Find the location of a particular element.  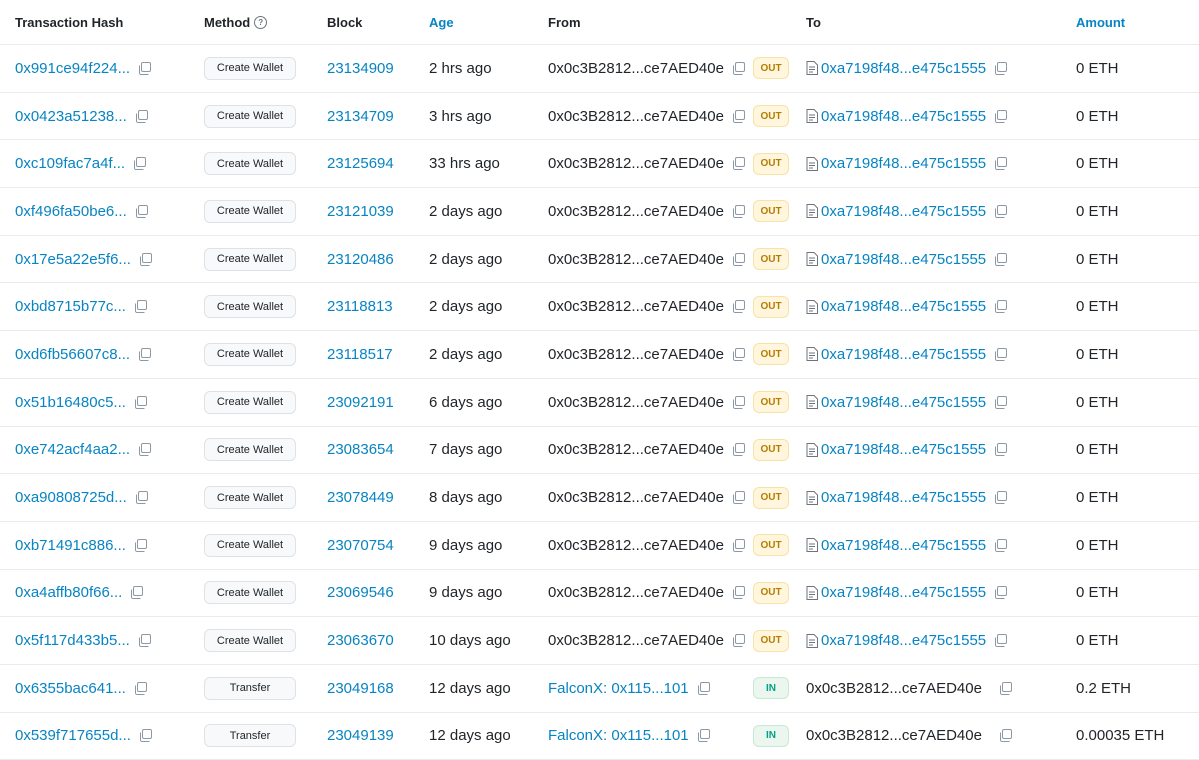

block-link: 23120486 is located at coordinates (360, 259).